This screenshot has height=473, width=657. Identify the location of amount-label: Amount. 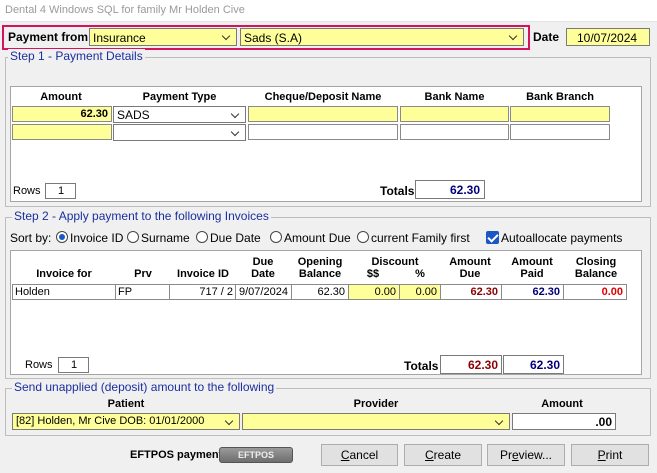
(562, 404).